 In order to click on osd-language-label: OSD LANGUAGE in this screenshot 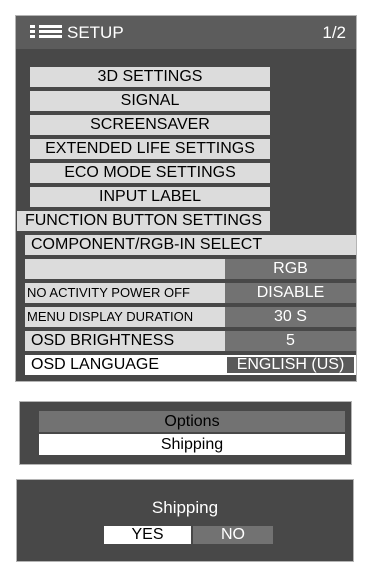, I will do `click(95, 364)`.